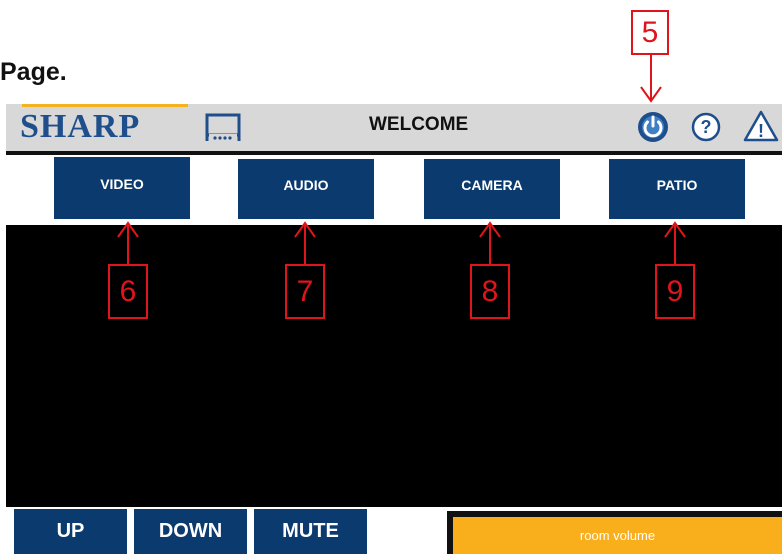 This screenshot has width=782, height=554. Describe the element at coordinates (492, 189) in the screenshot. I see `camera-button: CAMERA` at that location.